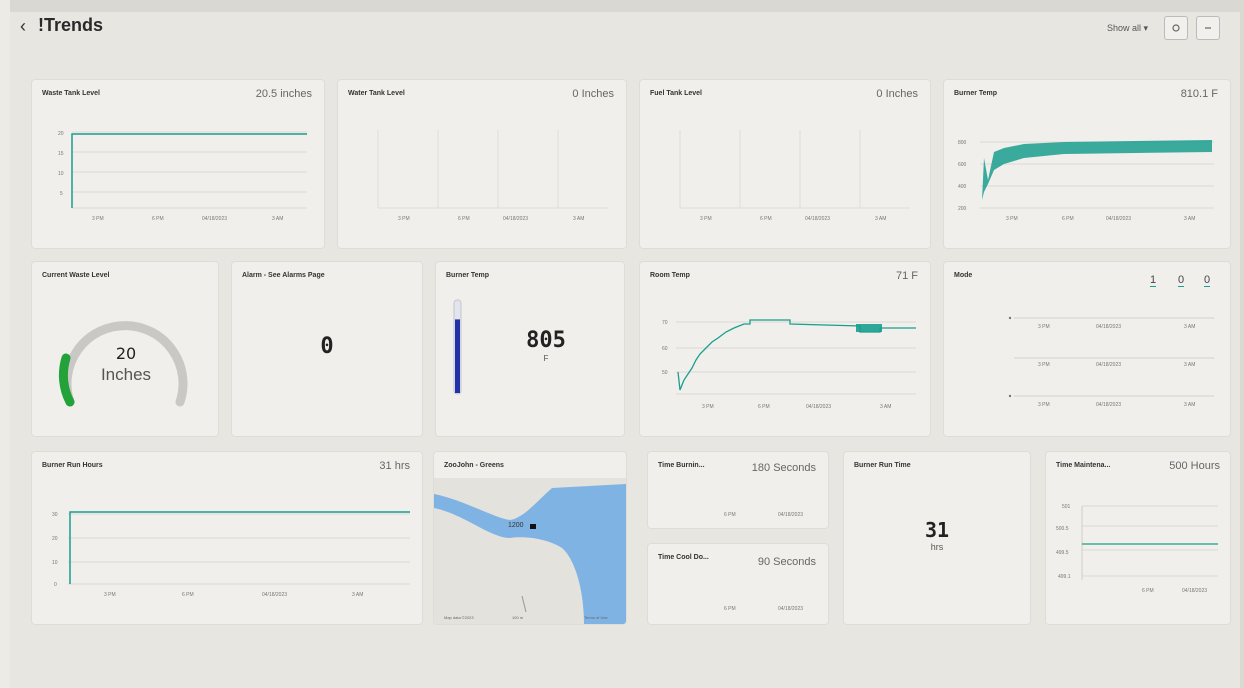 The image size is (1244, 688). I want to click on burner-temp-thermometer-card: Burner Temp 805 F, so click(530, 349).